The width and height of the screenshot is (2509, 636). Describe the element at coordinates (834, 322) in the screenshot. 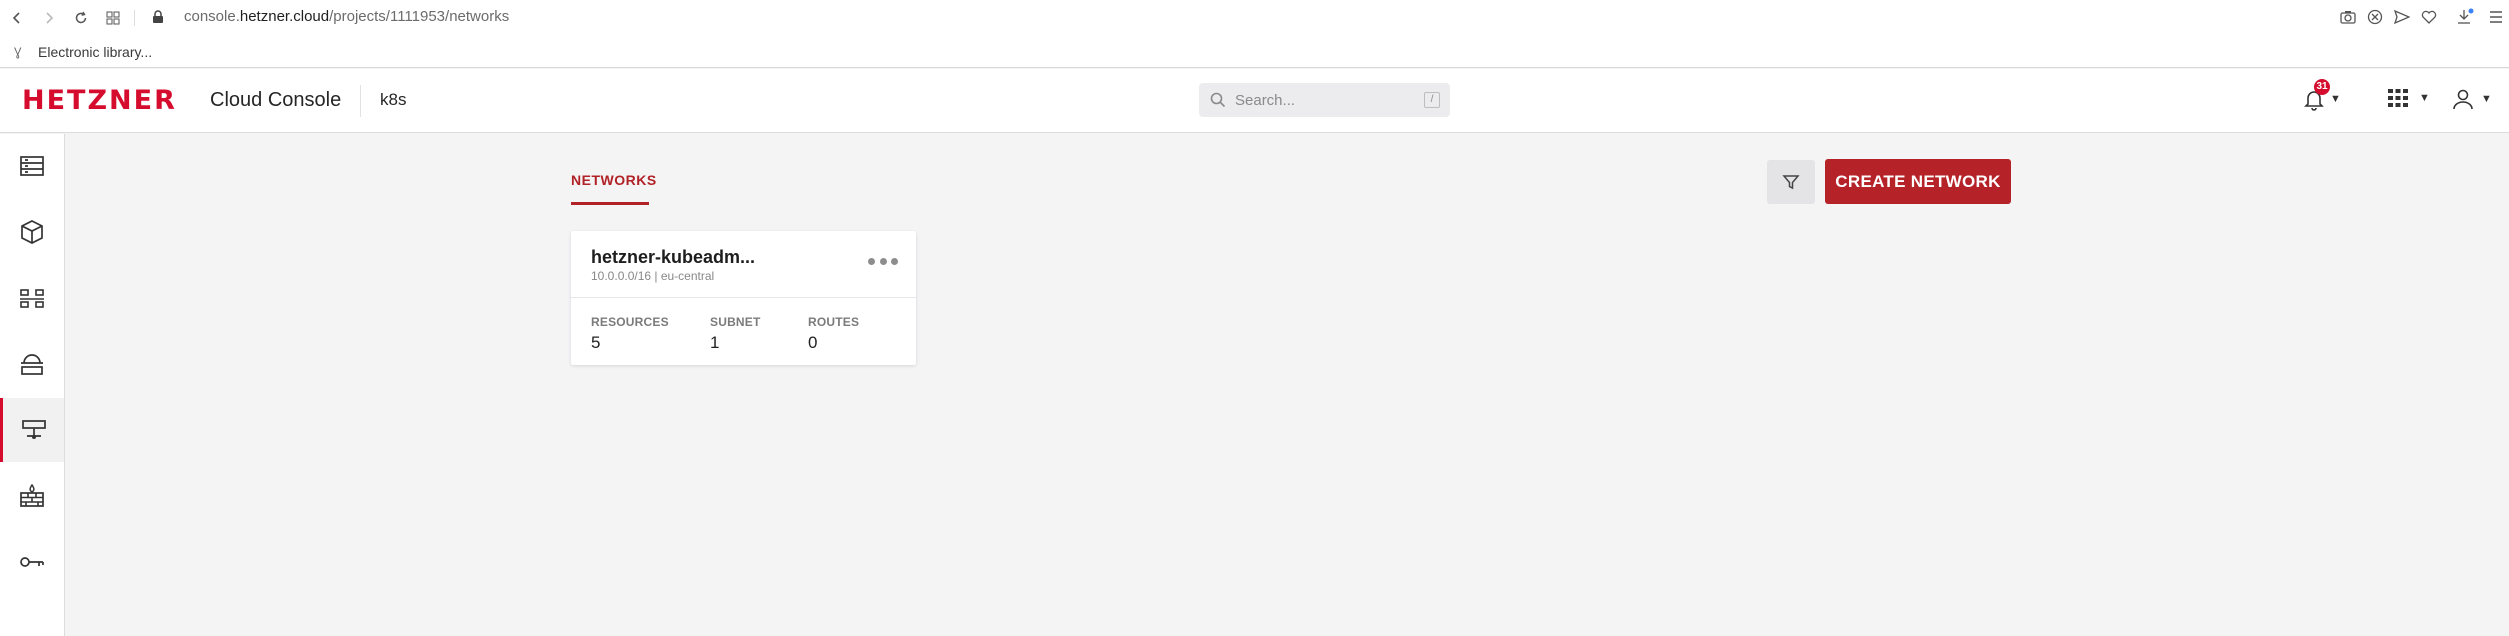

I see `stat-label: ROUTES` at that location.